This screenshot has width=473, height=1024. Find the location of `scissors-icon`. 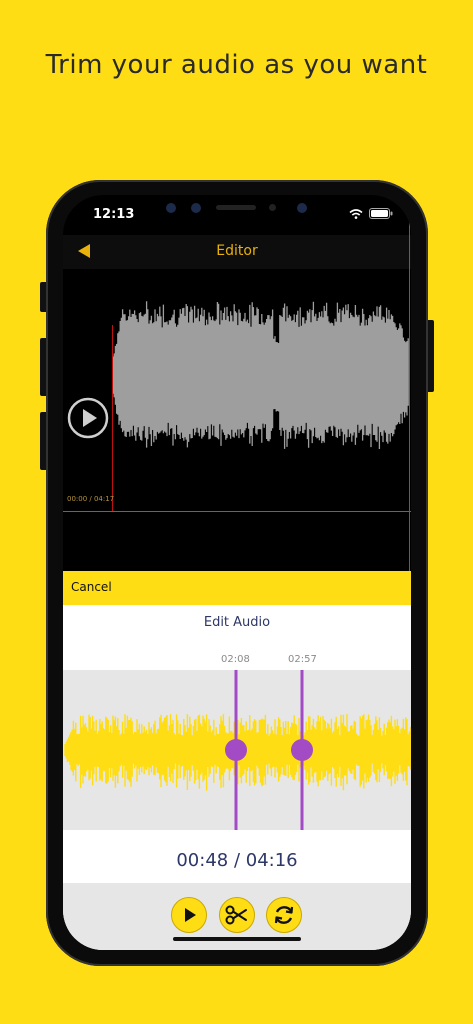

scissors-icon is located at coordinates (236, 915).